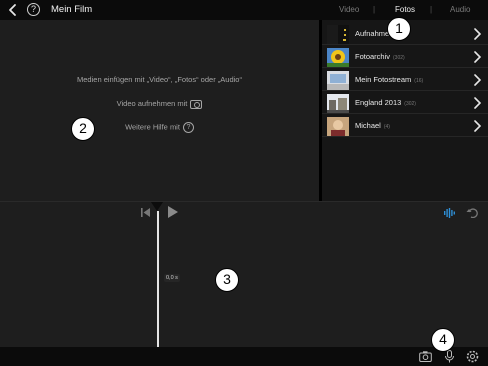  I want to click on play-icon, so click(172, 212).